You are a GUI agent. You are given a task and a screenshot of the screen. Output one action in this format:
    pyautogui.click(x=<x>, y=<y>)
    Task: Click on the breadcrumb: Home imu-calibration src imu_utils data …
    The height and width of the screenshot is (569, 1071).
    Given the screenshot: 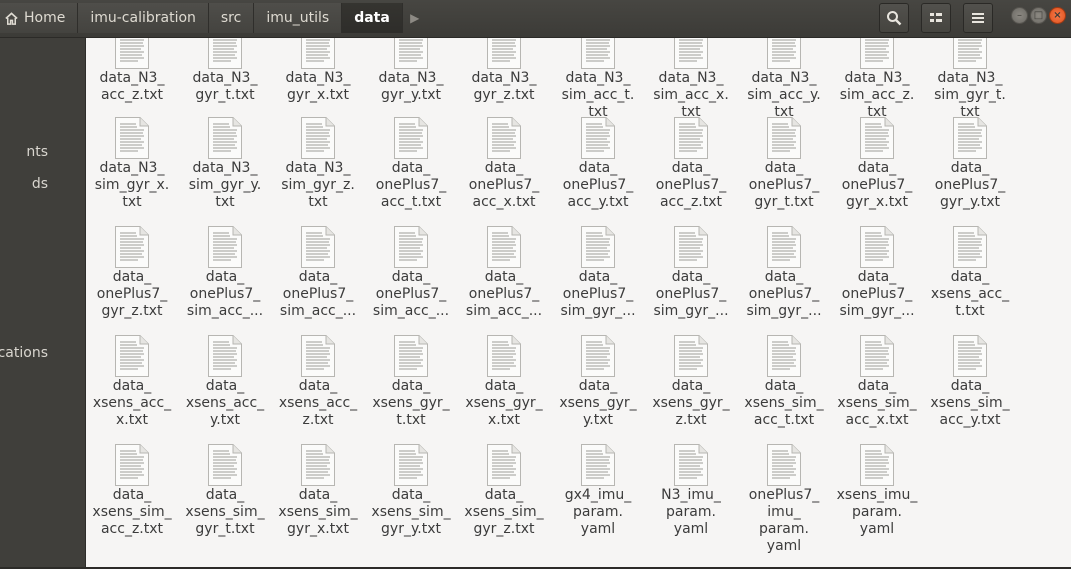 What is the action you would take?
    pyautogui.click(x=213, y=18)
    